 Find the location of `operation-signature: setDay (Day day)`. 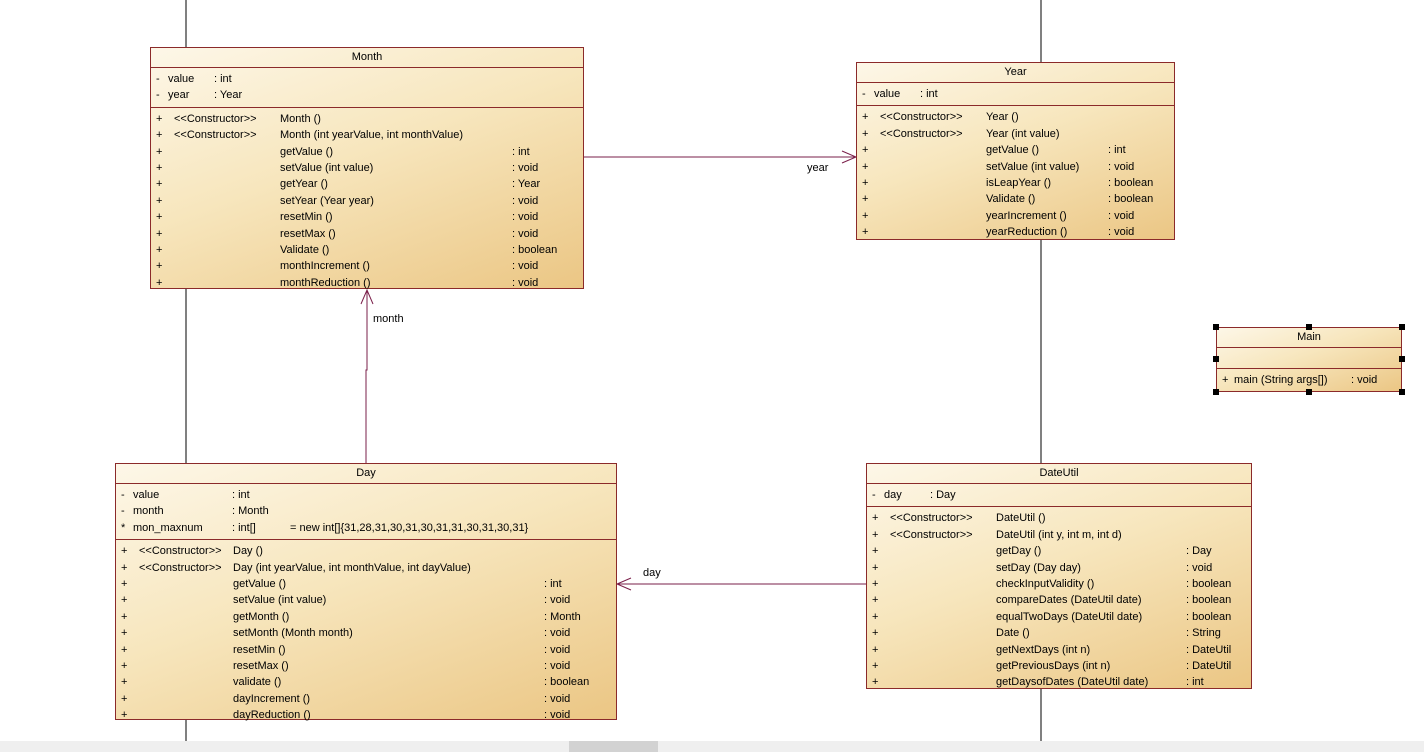

operation-signature: setDay (Day day) is located at coordinates (1038, 567).